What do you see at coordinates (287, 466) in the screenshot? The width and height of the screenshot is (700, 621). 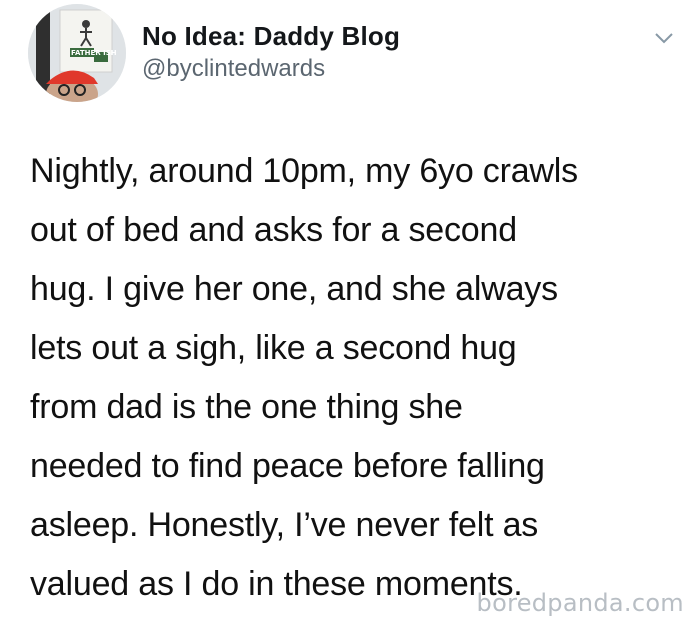 I see `tweet-text-line: needed to find peace before falling` at bounding box center [287, 466].